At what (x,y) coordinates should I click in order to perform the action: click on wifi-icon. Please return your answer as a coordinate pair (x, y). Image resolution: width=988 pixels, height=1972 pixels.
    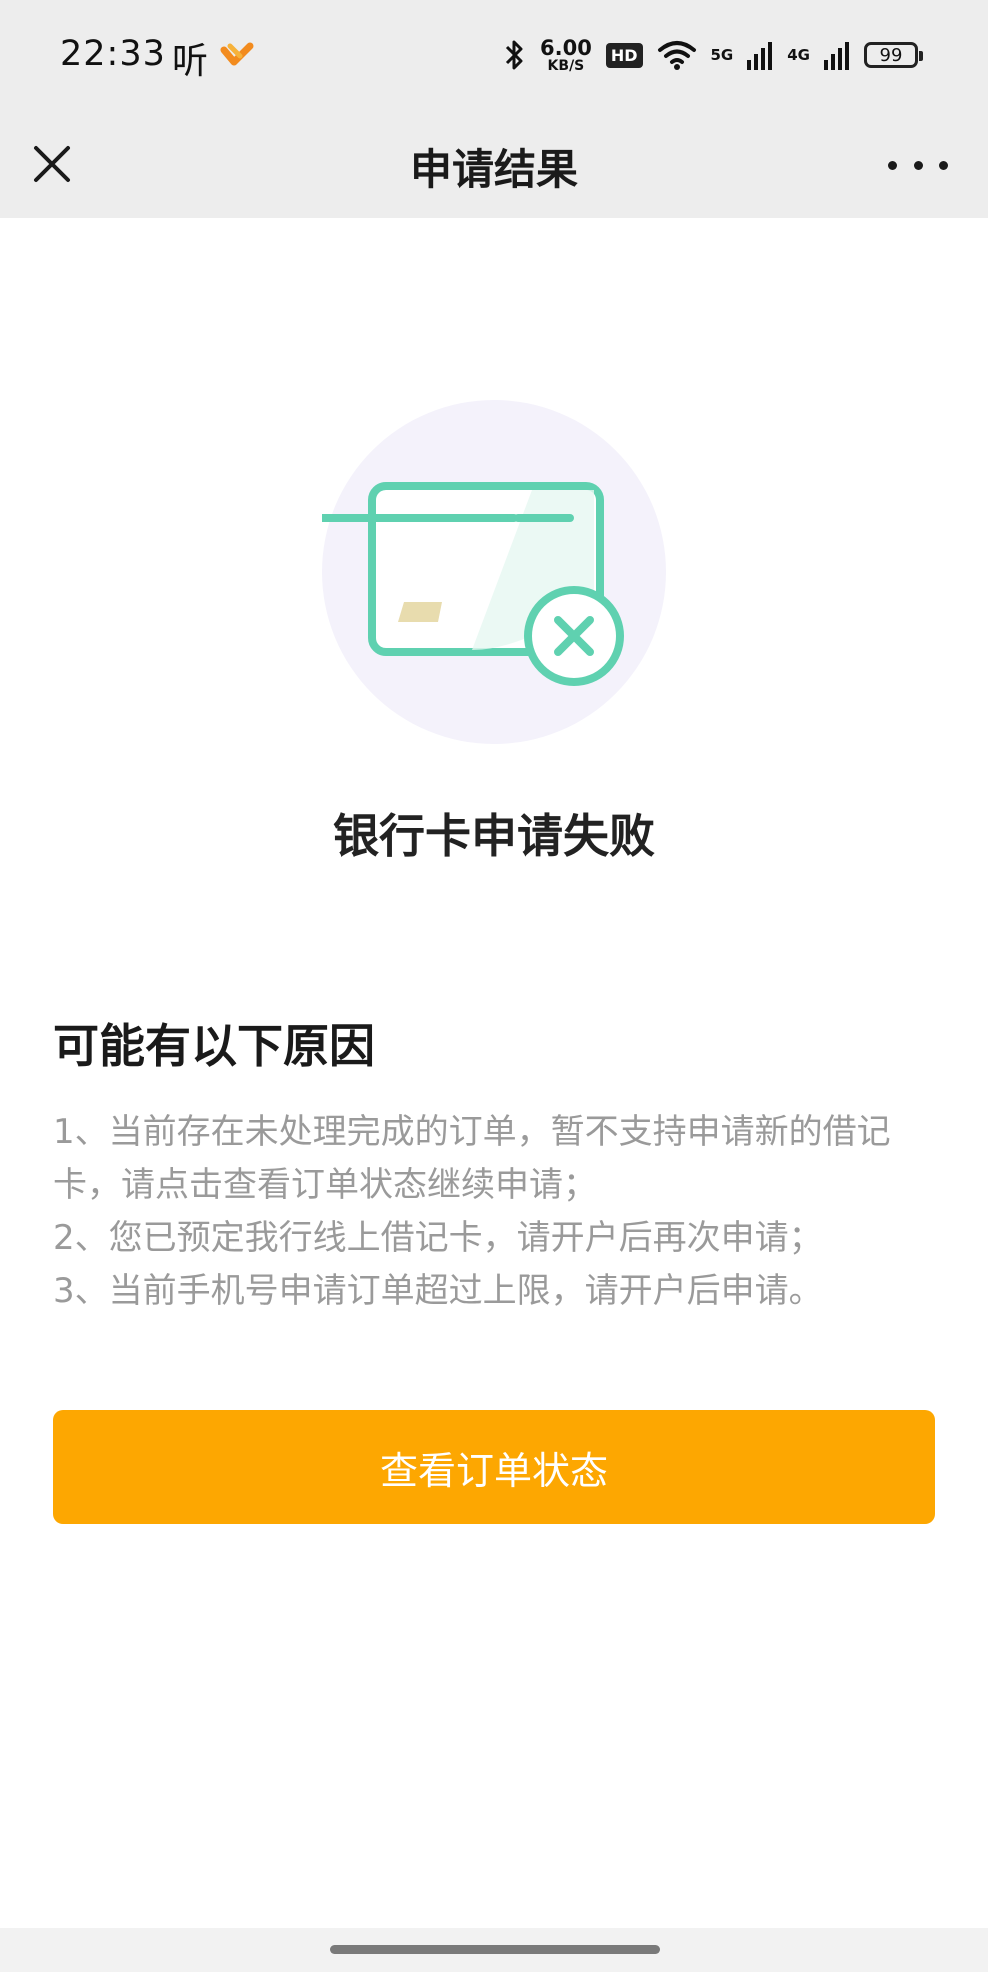
    Looking at the image, I should click on (676, 55).